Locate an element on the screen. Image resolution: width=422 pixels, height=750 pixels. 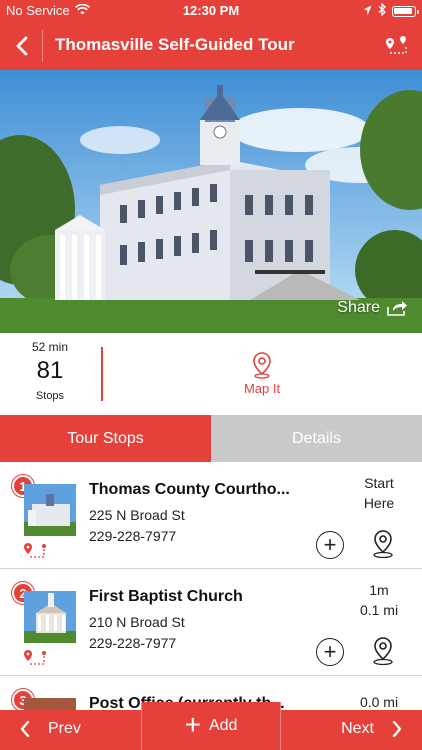
stop-name: First Baptist Church is located at coordinates (166, 596).